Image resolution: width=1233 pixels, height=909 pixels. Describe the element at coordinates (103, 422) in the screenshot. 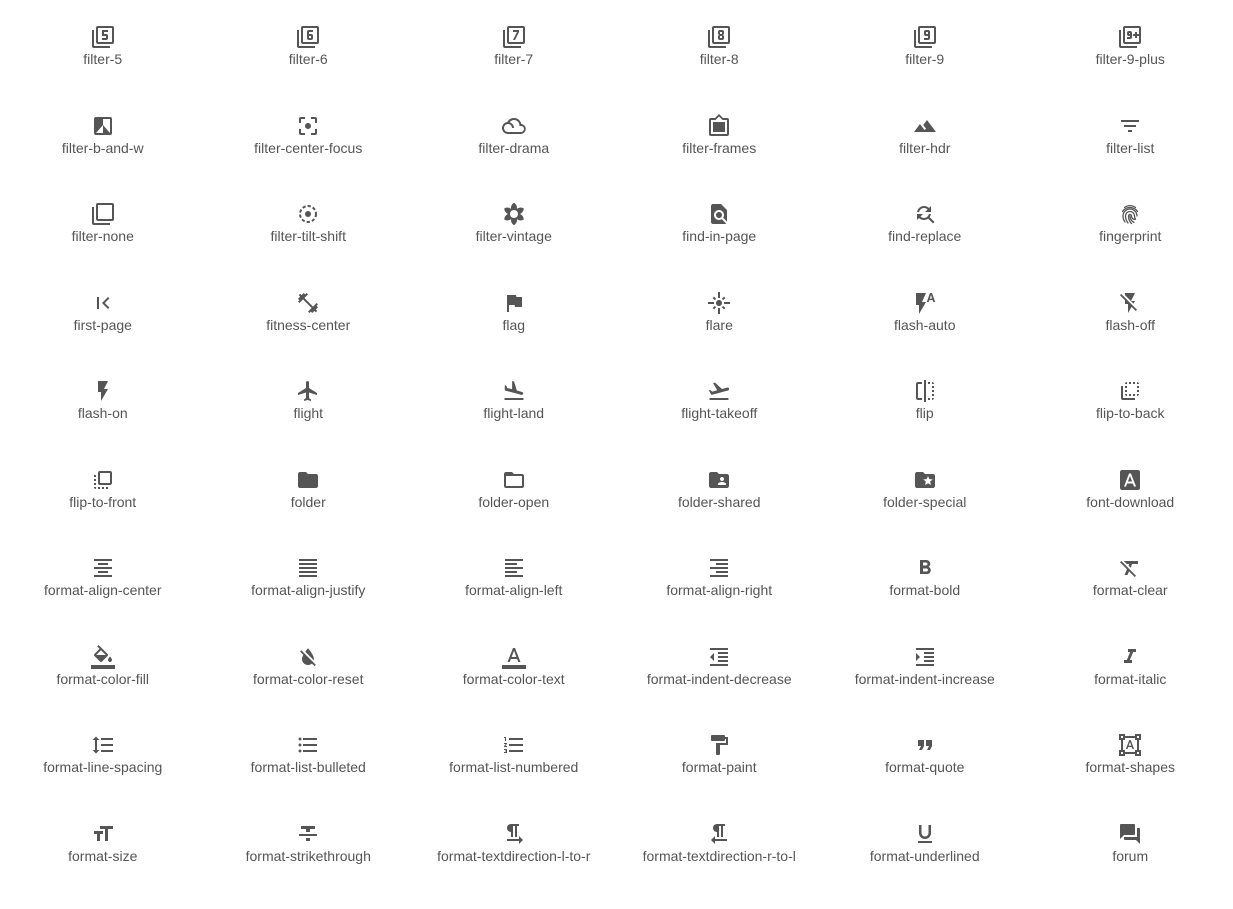

I see `icon-tile-flash-on: flash-on` at that location.